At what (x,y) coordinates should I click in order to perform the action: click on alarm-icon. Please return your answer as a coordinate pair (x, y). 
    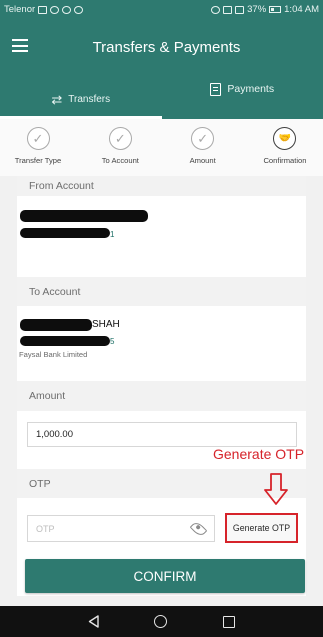
    Looking at the image, I should click on (216, 9).